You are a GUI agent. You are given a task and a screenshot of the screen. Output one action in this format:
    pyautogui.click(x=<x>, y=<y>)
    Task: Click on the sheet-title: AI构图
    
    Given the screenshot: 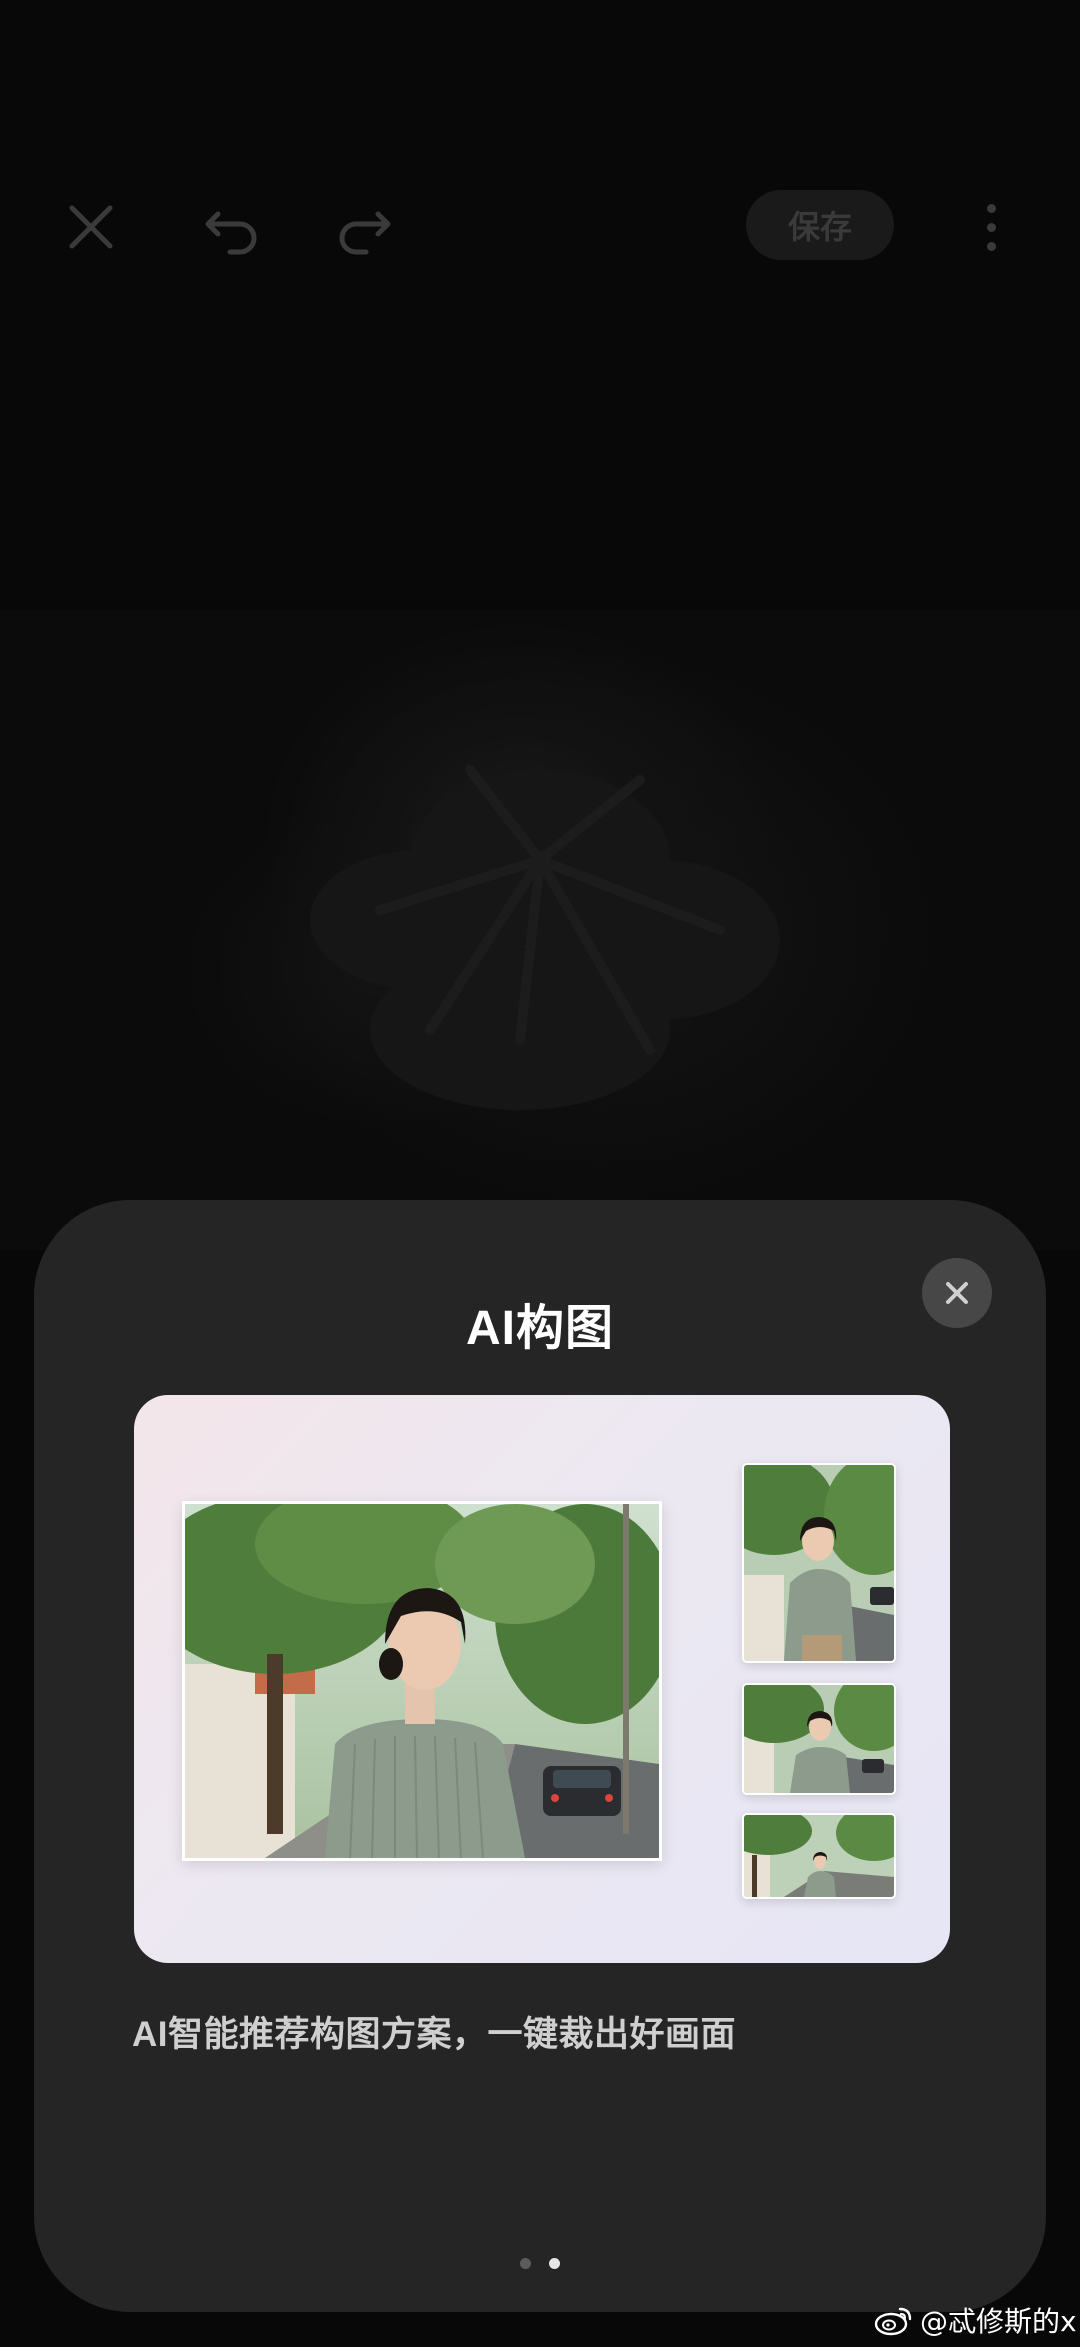 What is the action you would take?
    pyautogui.click(x=539, y=1328)
    